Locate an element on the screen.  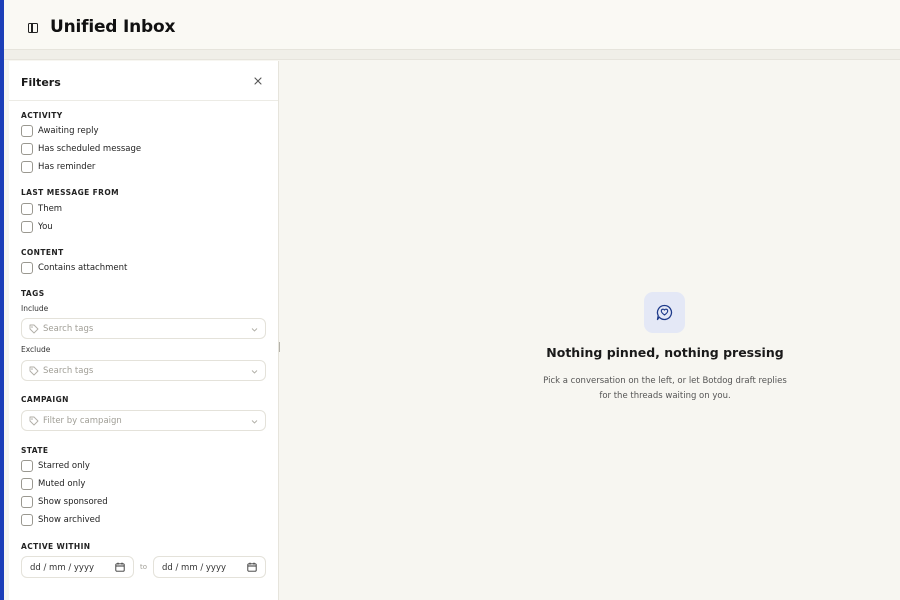
empty-state-icon-tile is located at coordinates (664, 312).